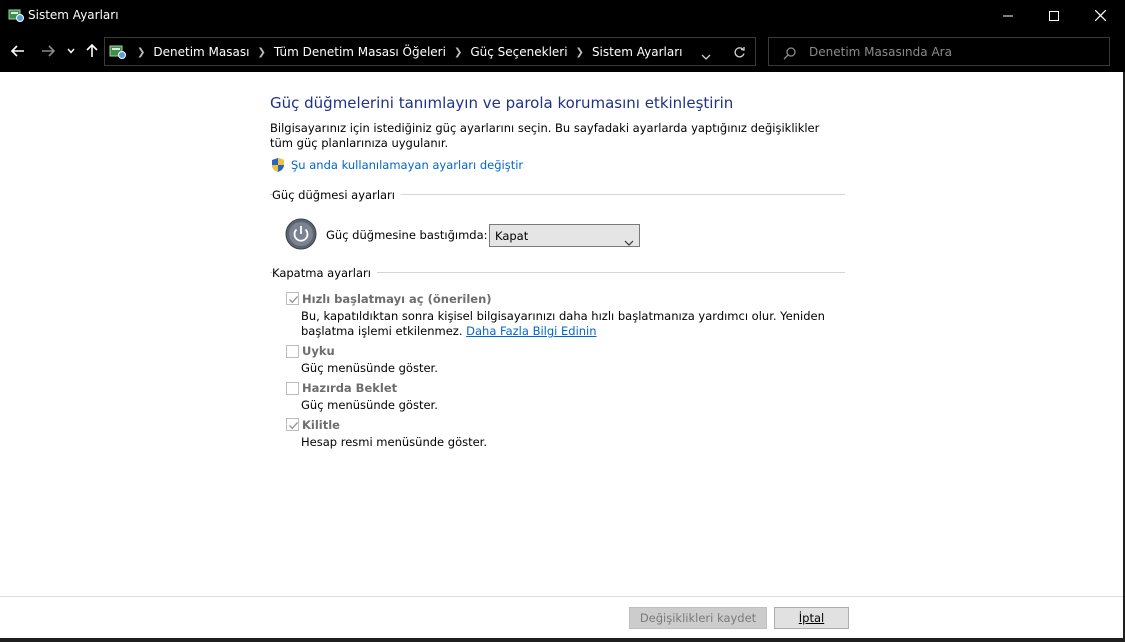  I want to click on lock-checkbox, so click(292, 424).